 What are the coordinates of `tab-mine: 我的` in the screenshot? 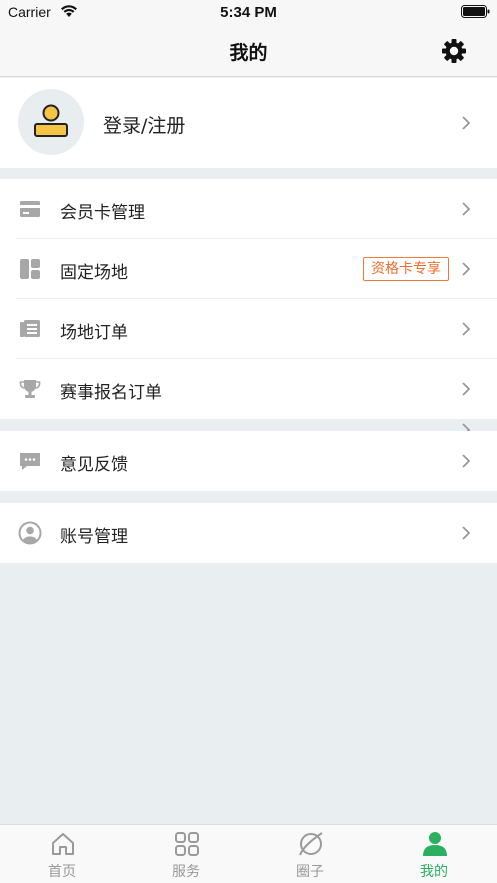 It's located at (434, 854).